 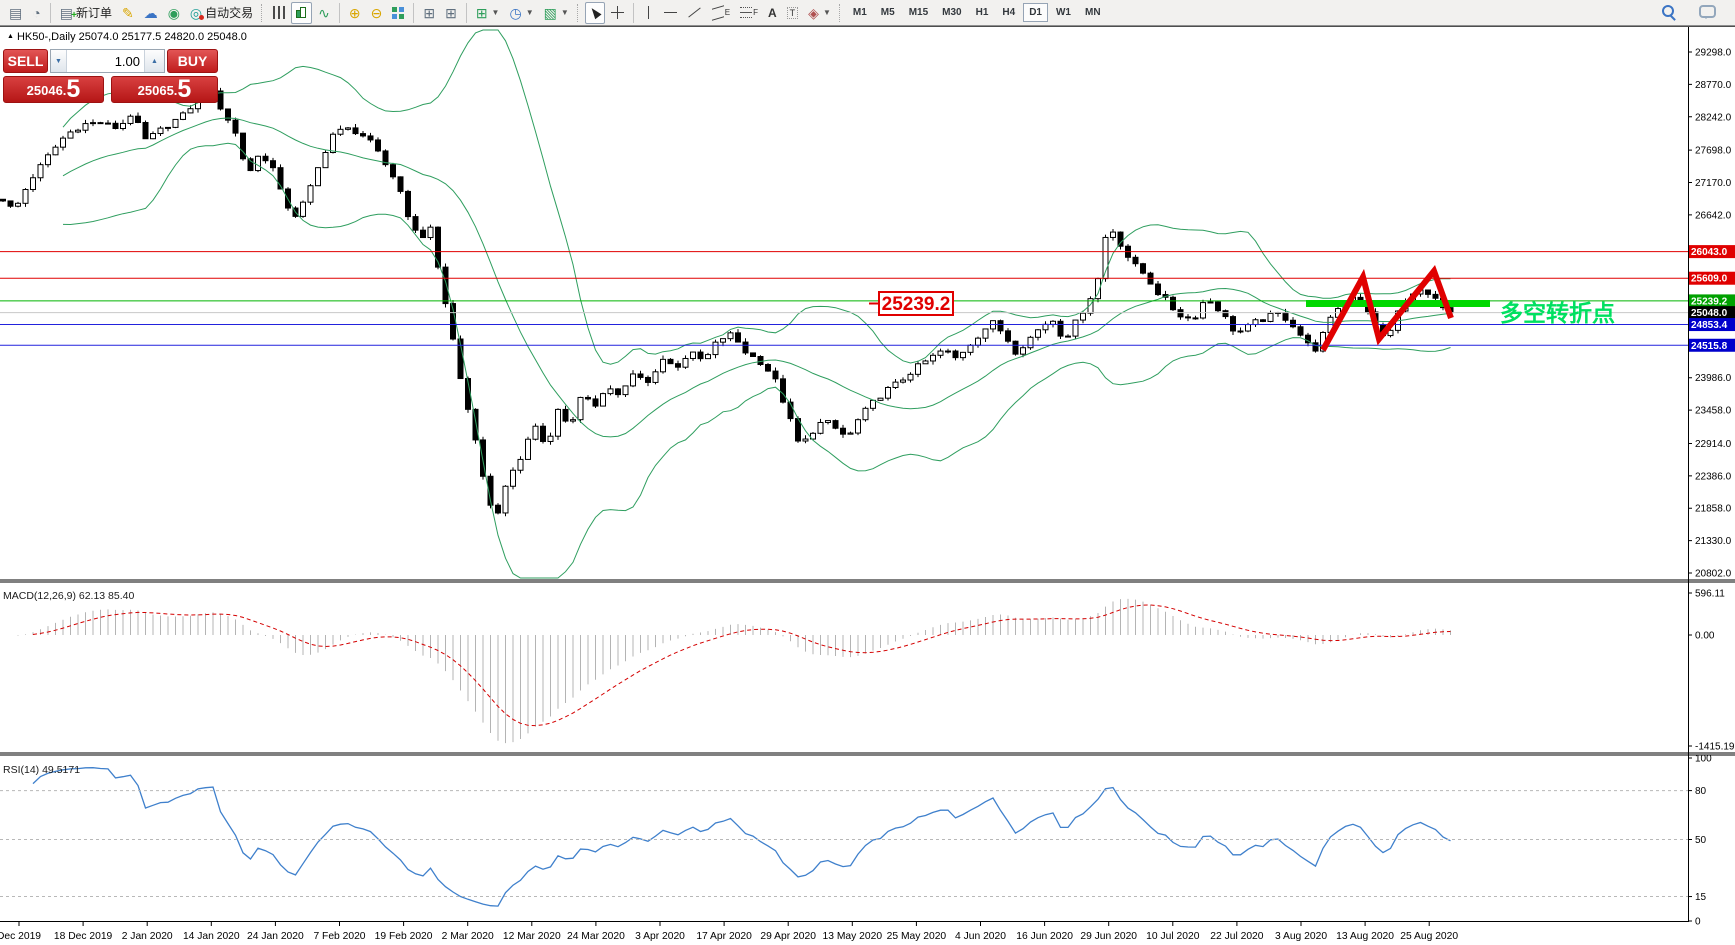 I want to click on community-icon: ☁, so click(x=150, y=12).